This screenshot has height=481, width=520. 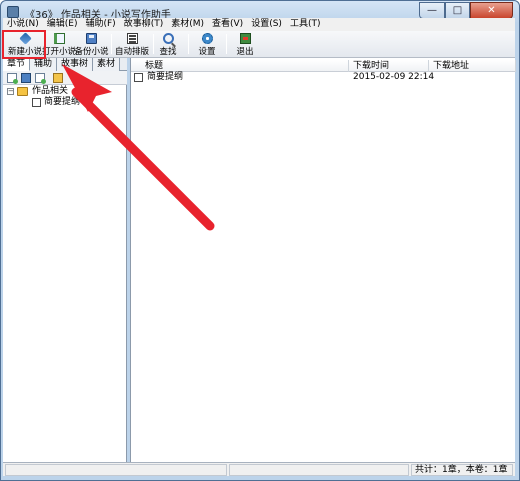 I want to click on tree-node-child: 简要提纲, so click(x=65, y=102).